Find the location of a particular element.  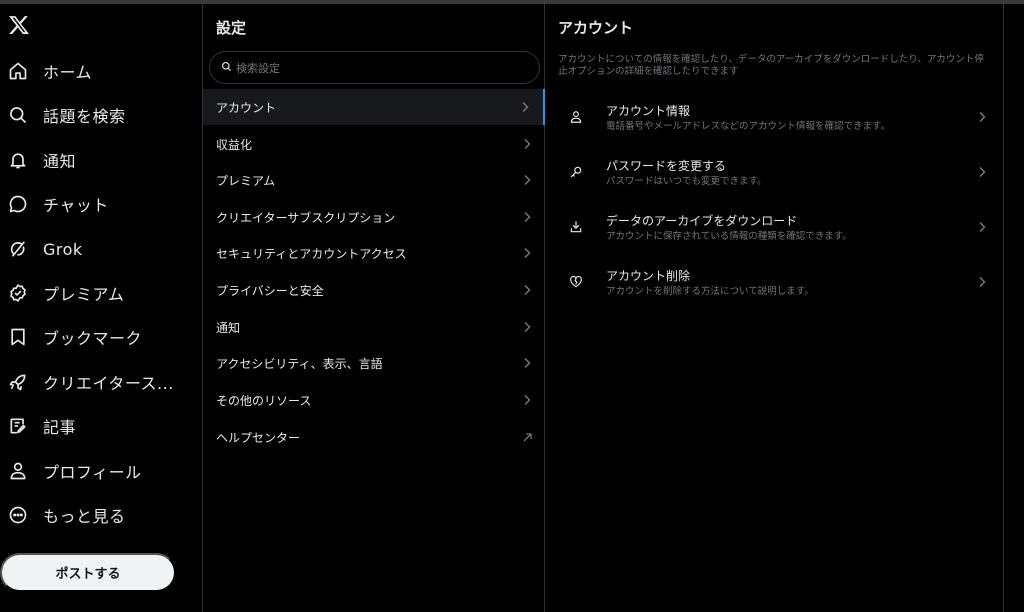

settings-item-label: セキュリティとアカウントアクセス is located at coordinates (311, 253).